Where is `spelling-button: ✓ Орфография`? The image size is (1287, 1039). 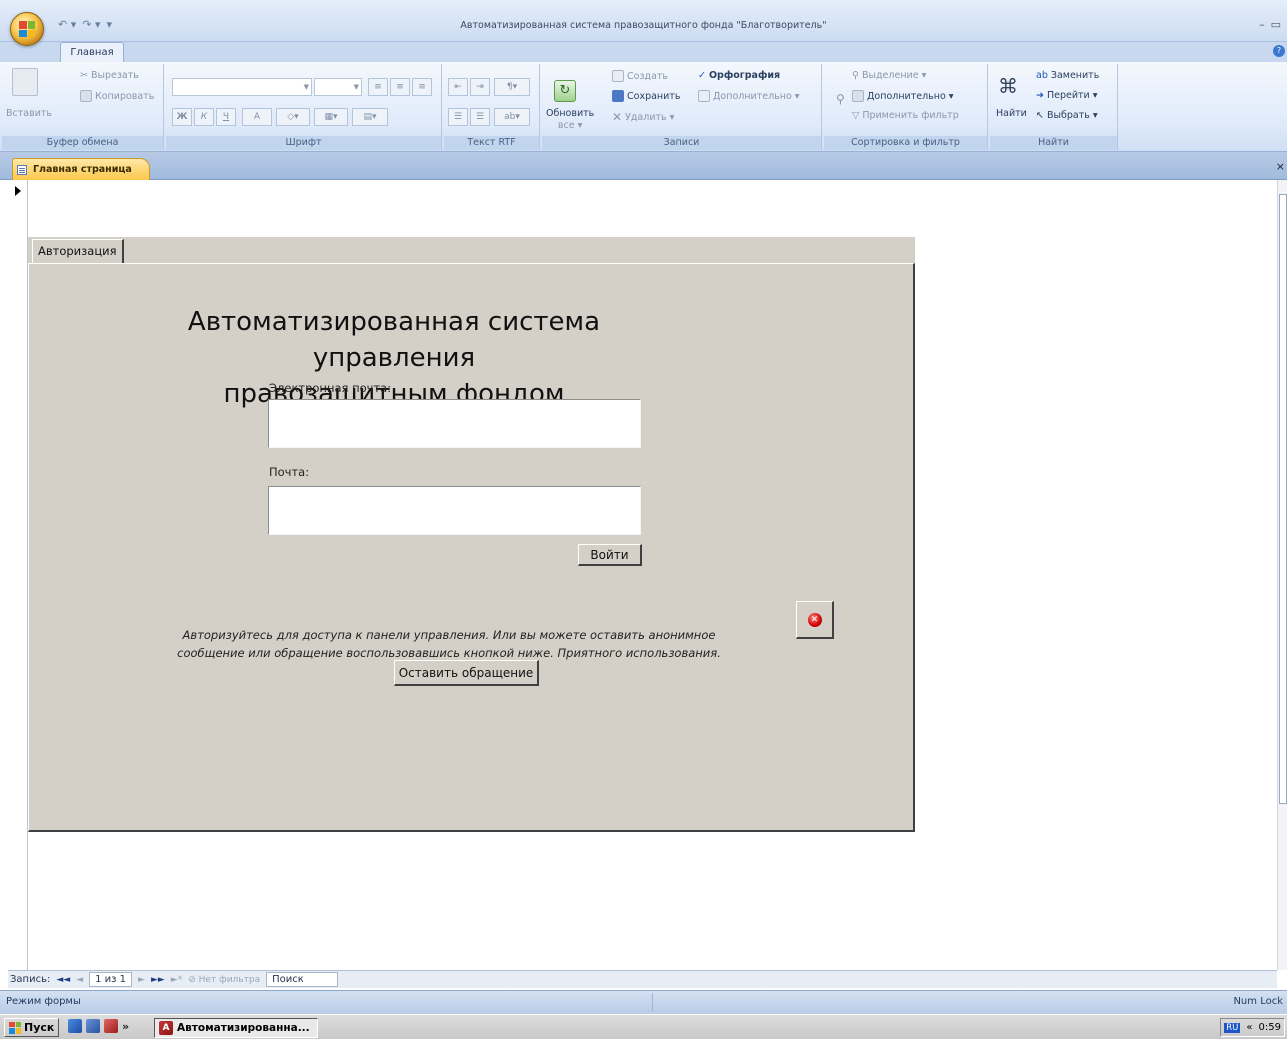
spelling-button: ✓ Орфография is located at coordinates (739, 75).